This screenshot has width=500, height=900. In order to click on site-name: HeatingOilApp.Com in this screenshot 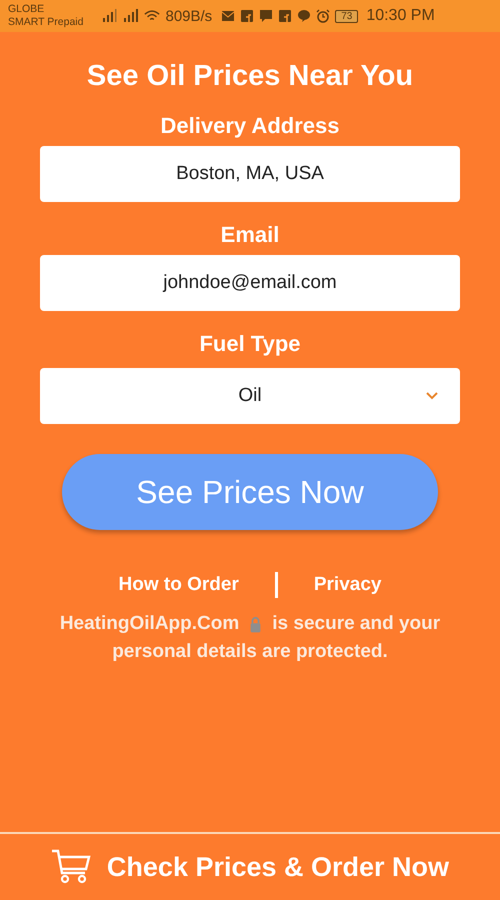, I will do `click(150, 624)`.